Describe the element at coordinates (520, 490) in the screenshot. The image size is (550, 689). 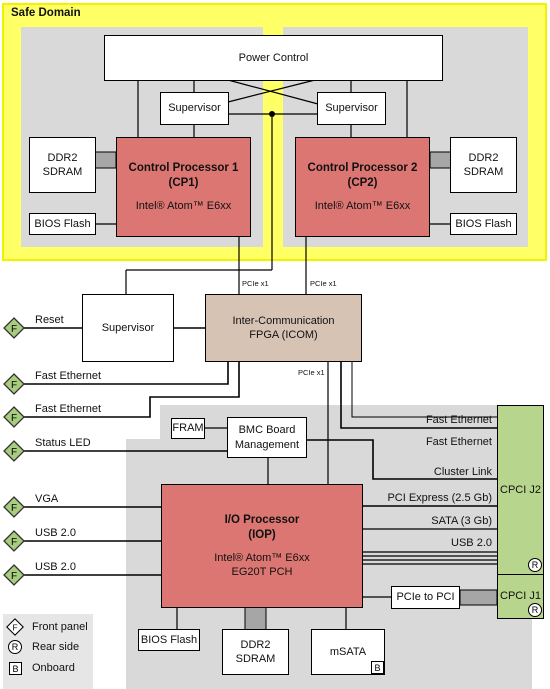
I see `cpci-j2-connector: CPCI J2` at that location.